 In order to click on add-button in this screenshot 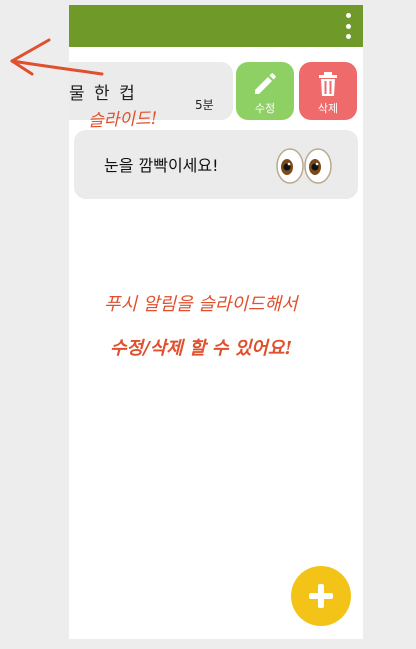, I will do `click(321, 596)`.